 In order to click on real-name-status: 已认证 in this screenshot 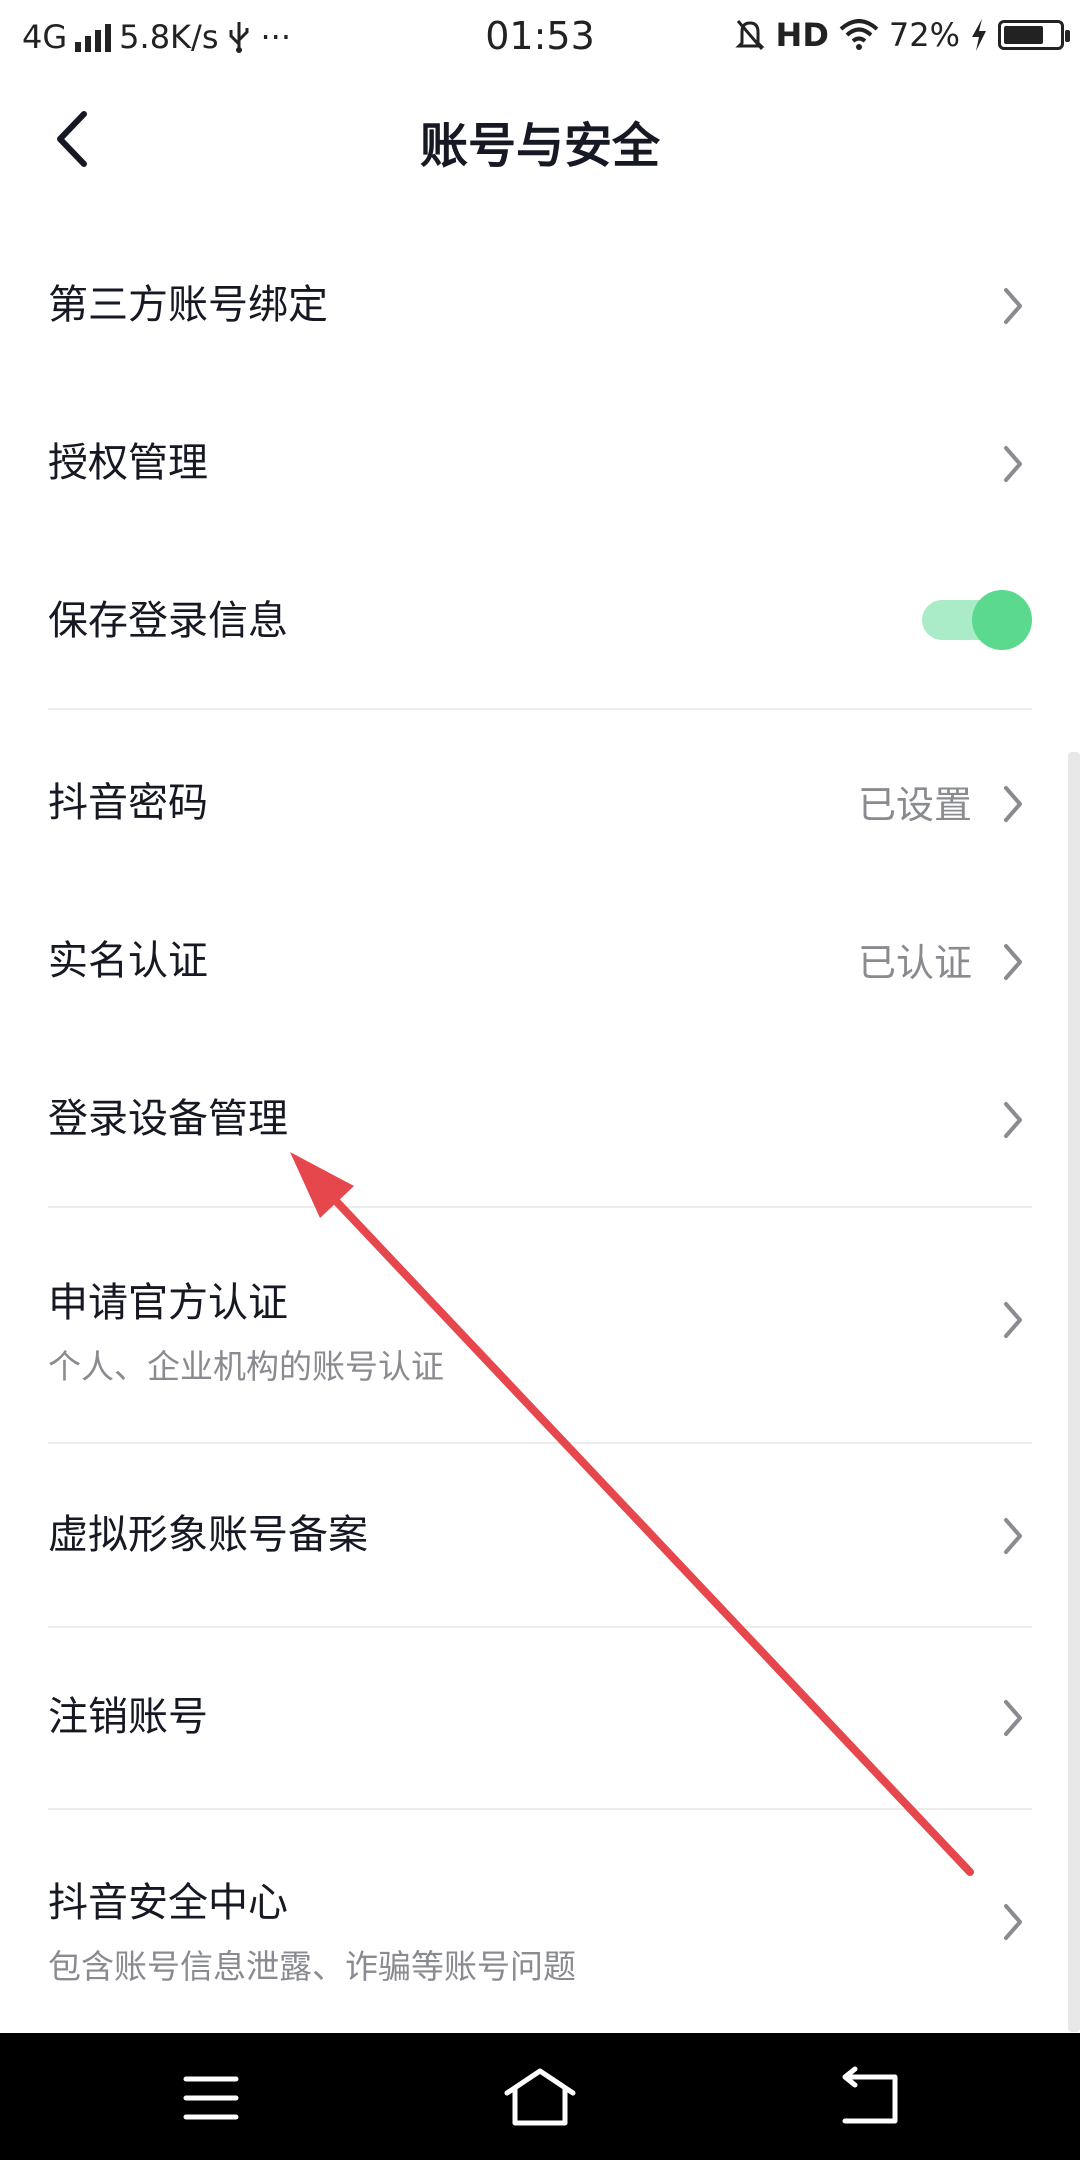, I will do `click(914, 963)`.